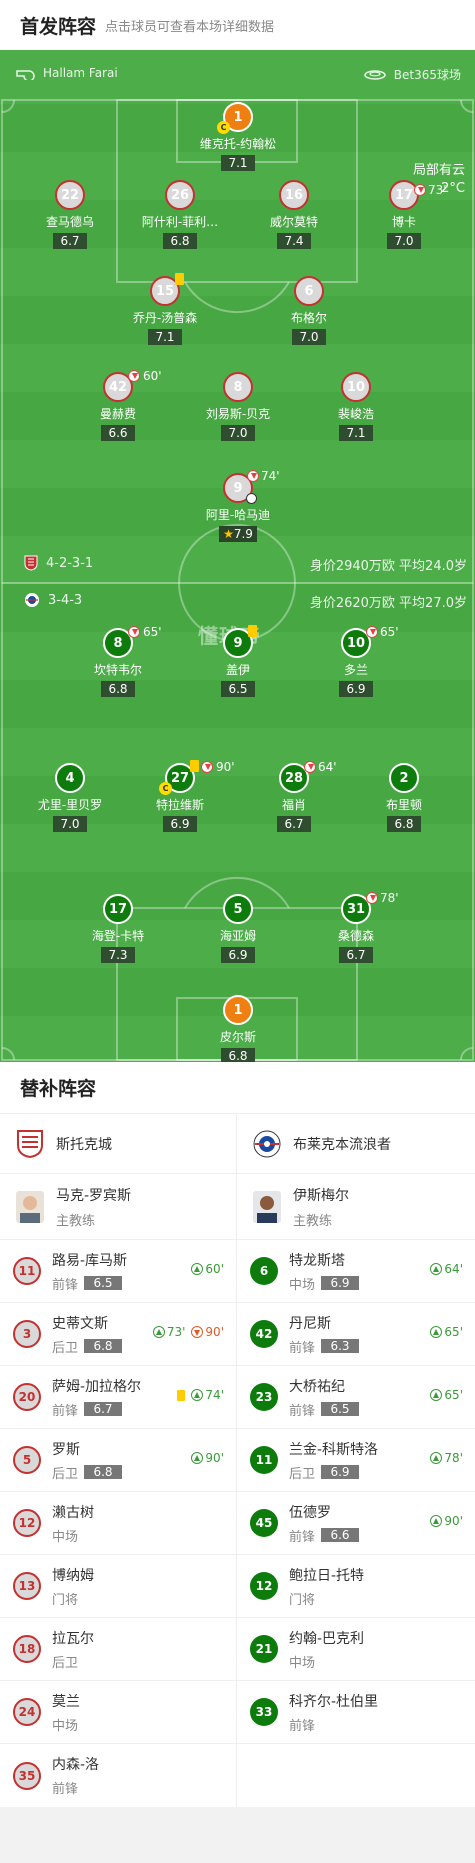 This screenshot has width=475, height=1863. Describe the element at coordinates (118, 1523) in the screenshot. I see `sub-row: 12 濑古树 中场` at that location.